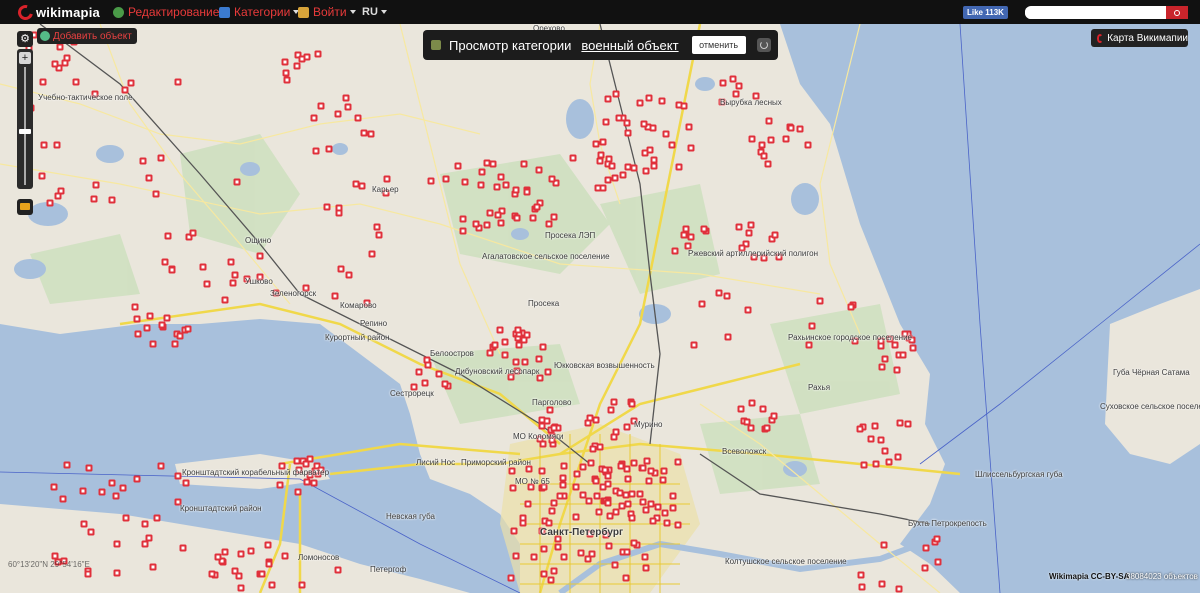 The image size is (1200, 593). I want to click on wikimapia-map-button: Карта Викимапии, so click(1139, 38).